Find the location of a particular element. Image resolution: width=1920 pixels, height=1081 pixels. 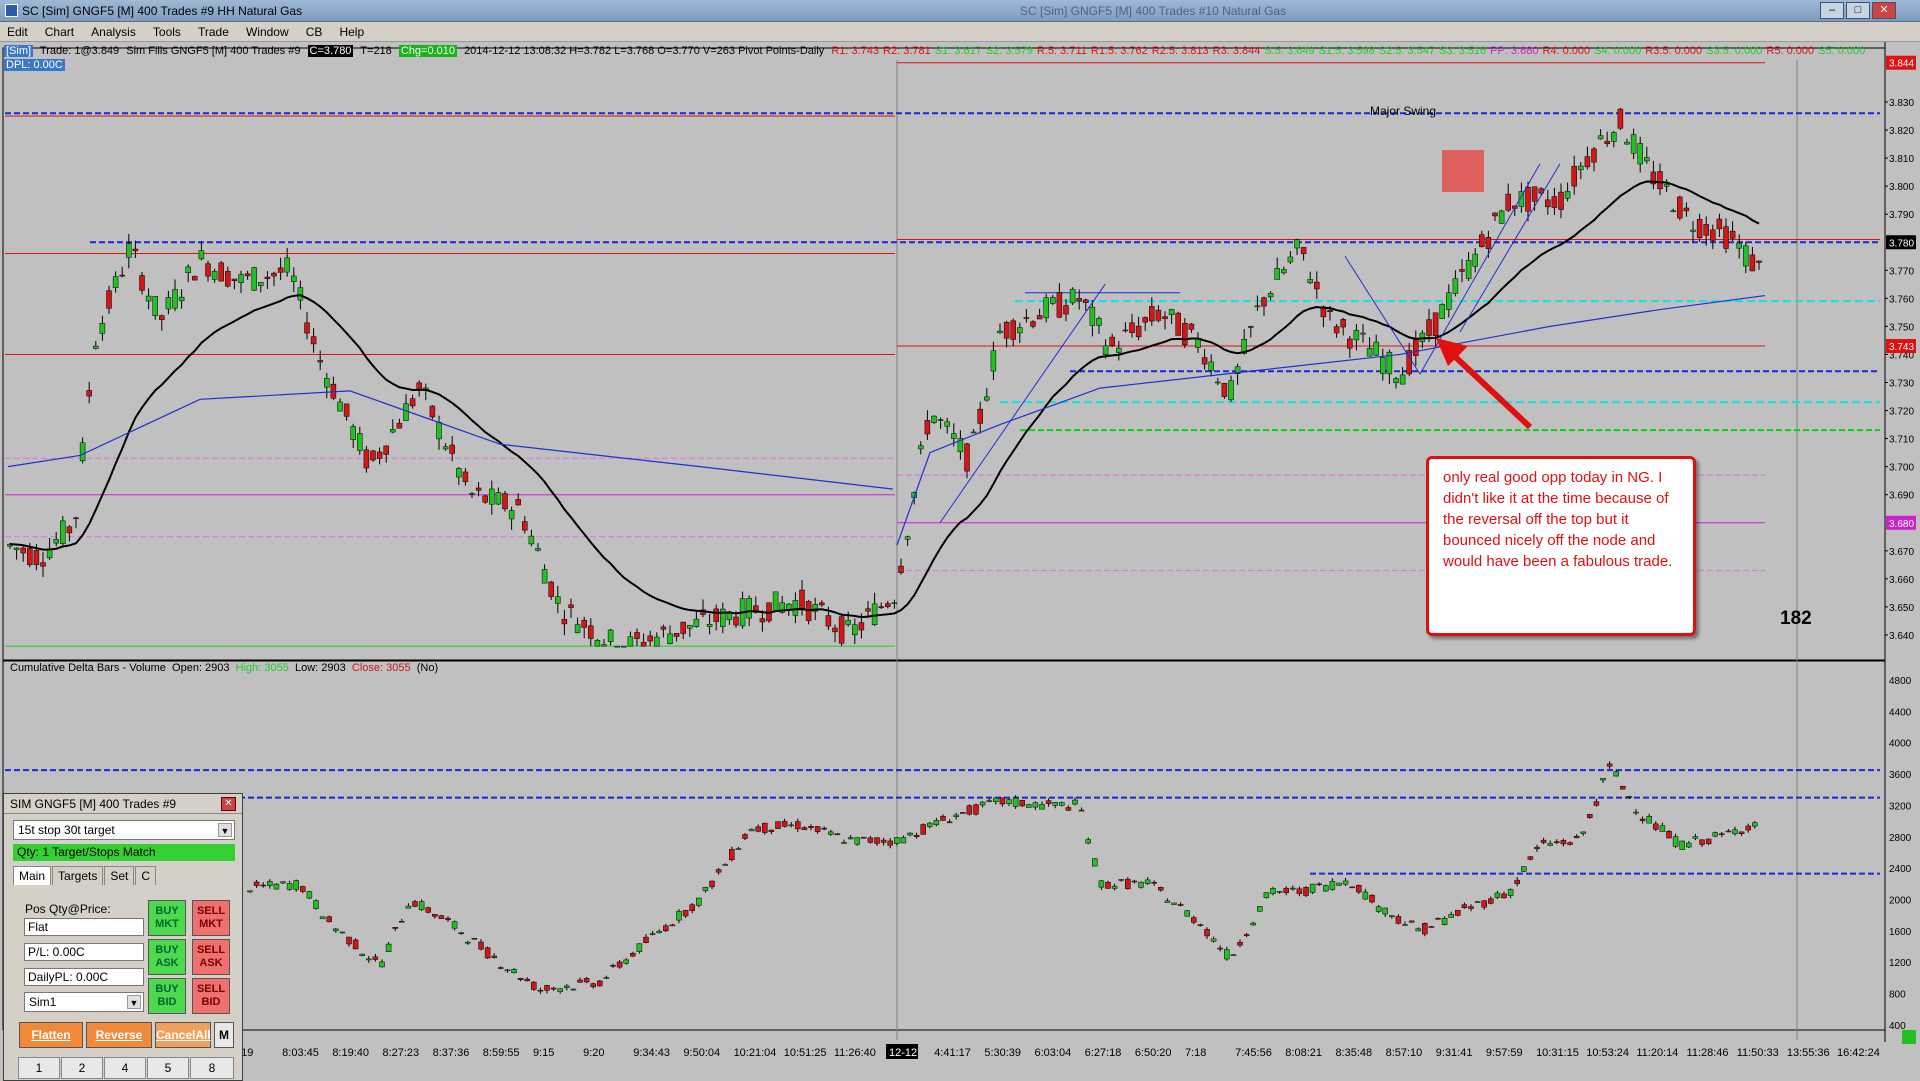

time-axis-label: 16:42:24 is located at coordinates (1858, 1053).